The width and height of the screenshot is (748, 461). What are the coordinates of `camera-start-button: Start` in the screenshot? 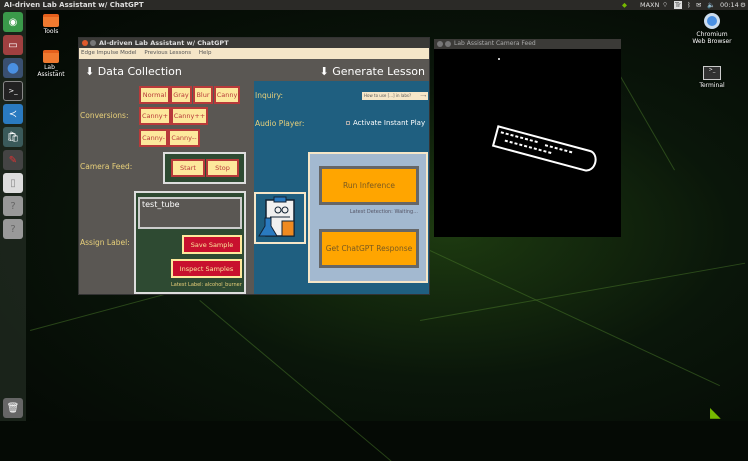 It's located at (188, 168).